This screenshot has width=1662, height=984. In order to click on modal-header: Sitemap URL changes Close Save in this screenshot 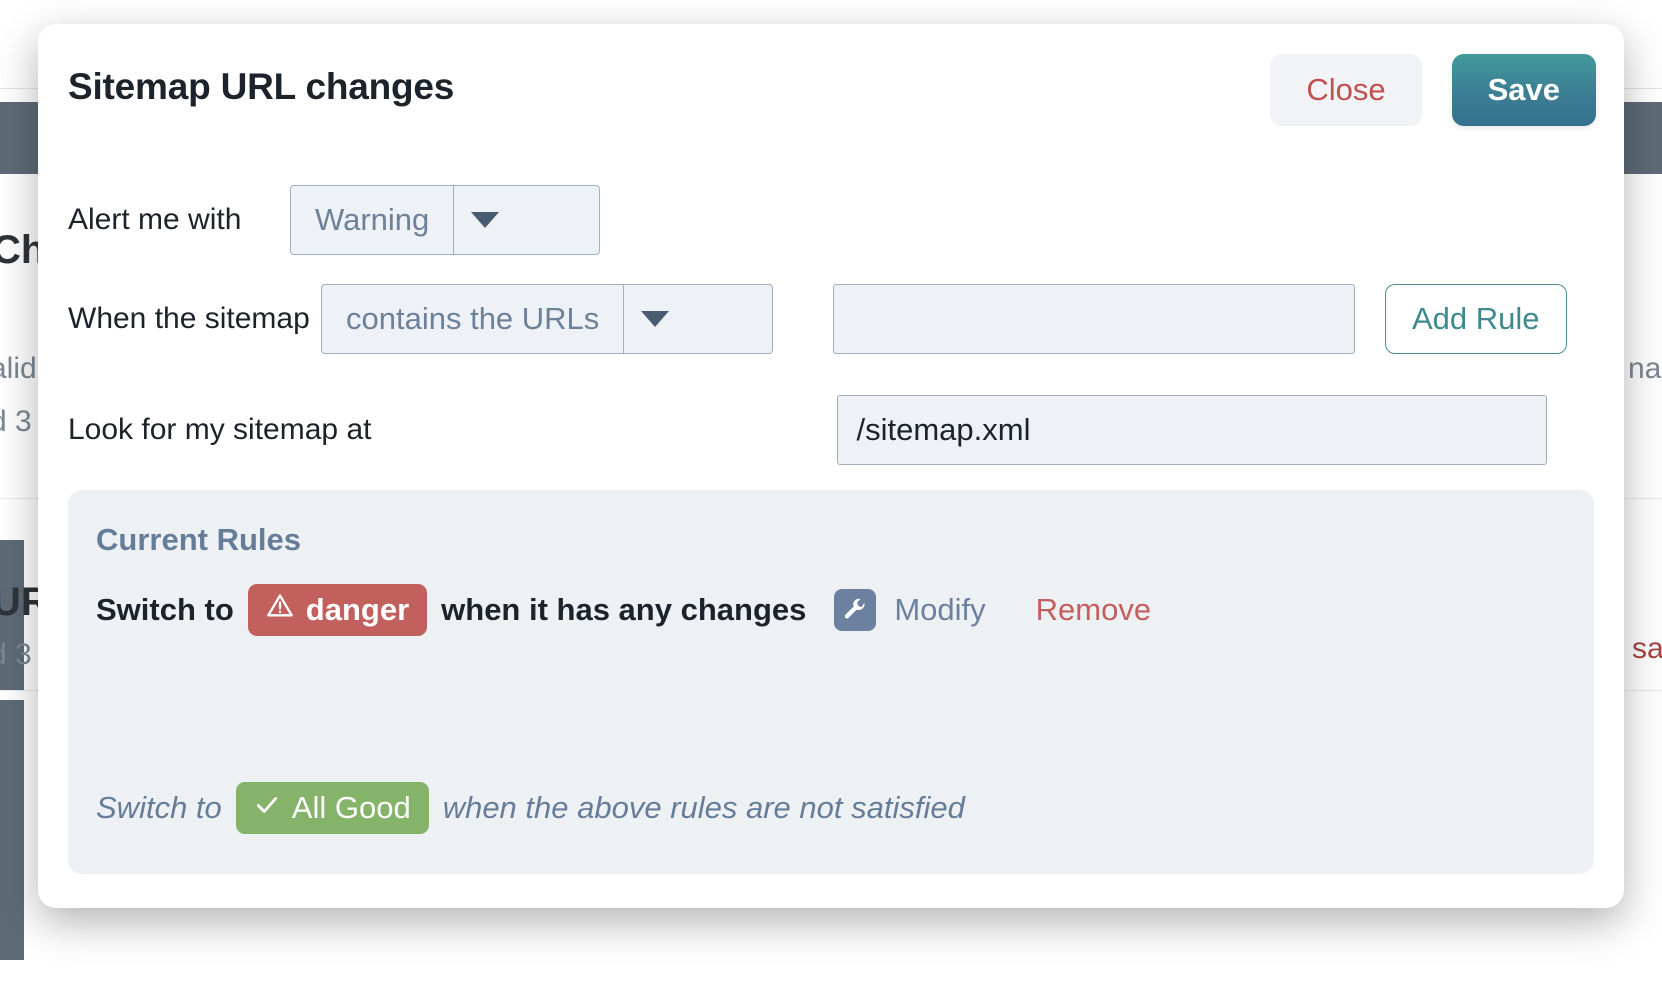, I will do `click(831, 98)`.